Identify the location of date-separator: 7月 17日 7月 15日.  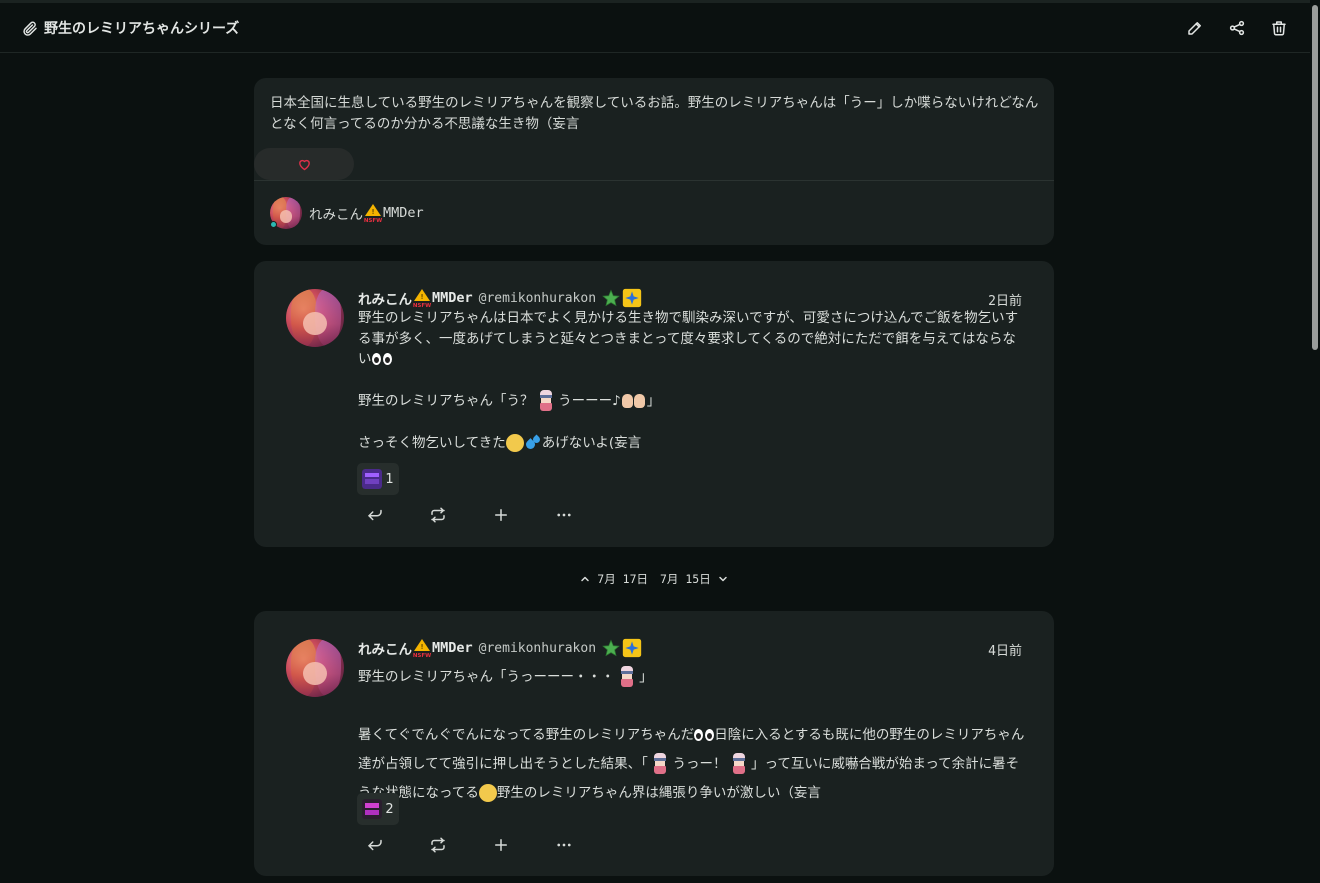
(654, 579).